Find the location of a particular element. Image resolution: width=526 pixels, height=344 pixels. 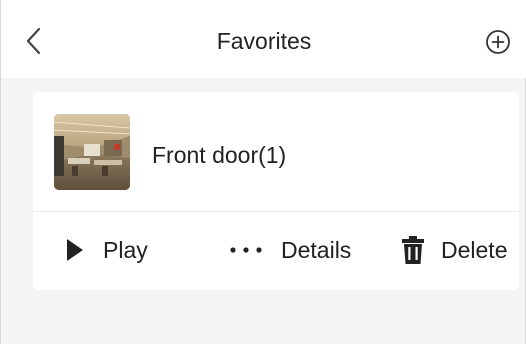

trash-icon is located at coordinates (413, 250).